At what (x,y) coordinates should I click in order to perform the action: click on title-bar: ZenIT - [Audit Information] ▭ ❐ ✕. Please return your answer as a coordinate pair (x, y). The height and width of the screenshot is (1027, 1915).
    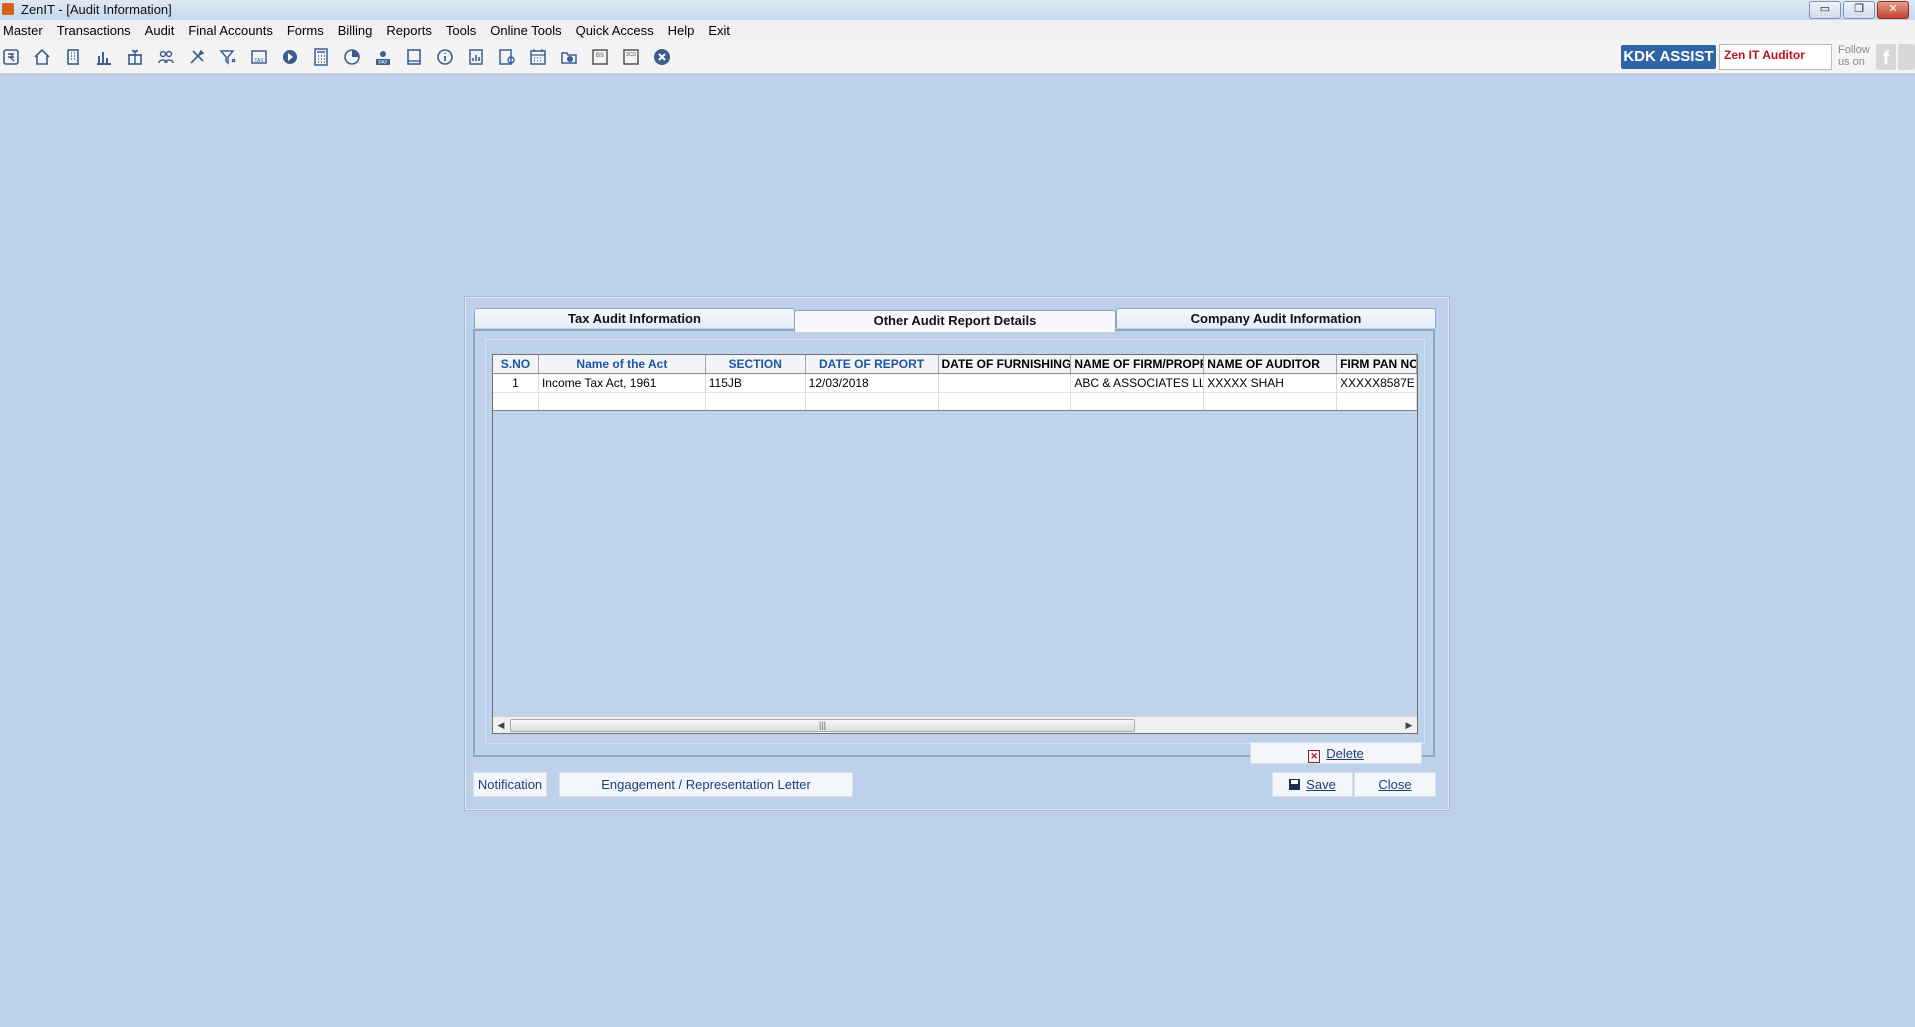
    Looking at the image, I should click on (957, 10).